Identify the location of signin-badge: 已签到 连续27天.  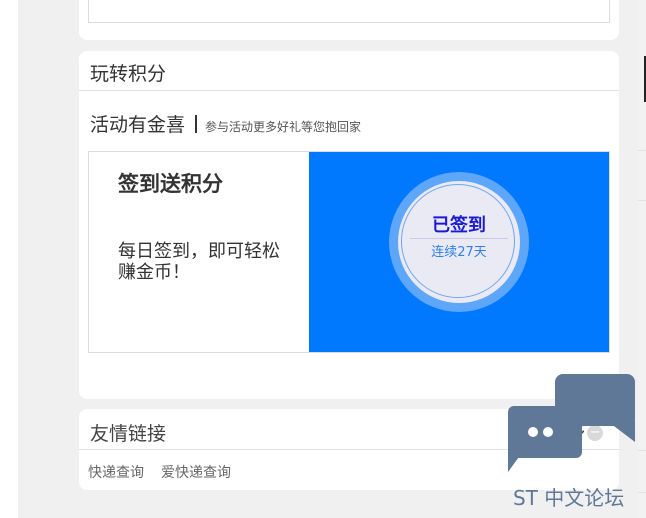
(459, 242).